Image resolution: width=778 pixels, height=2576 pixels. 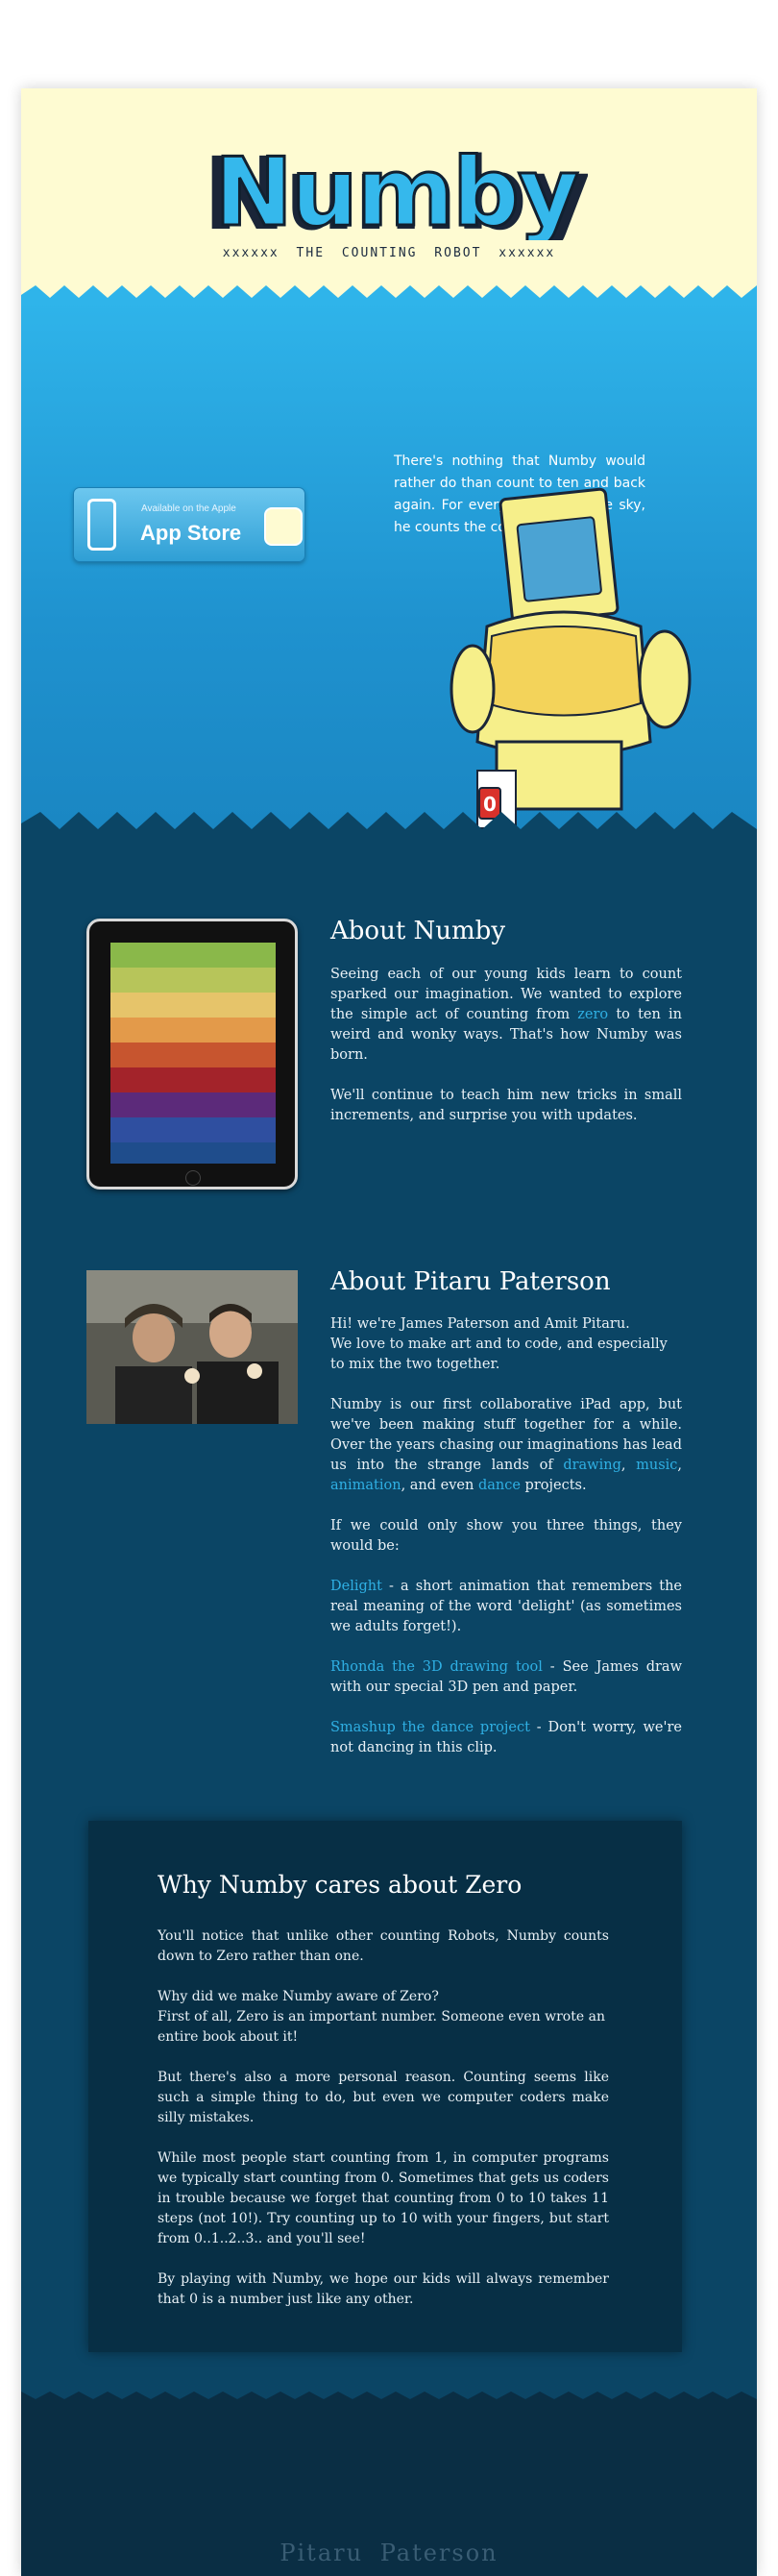 I want to click on separator: , and even, so click(x=439, y=1485).